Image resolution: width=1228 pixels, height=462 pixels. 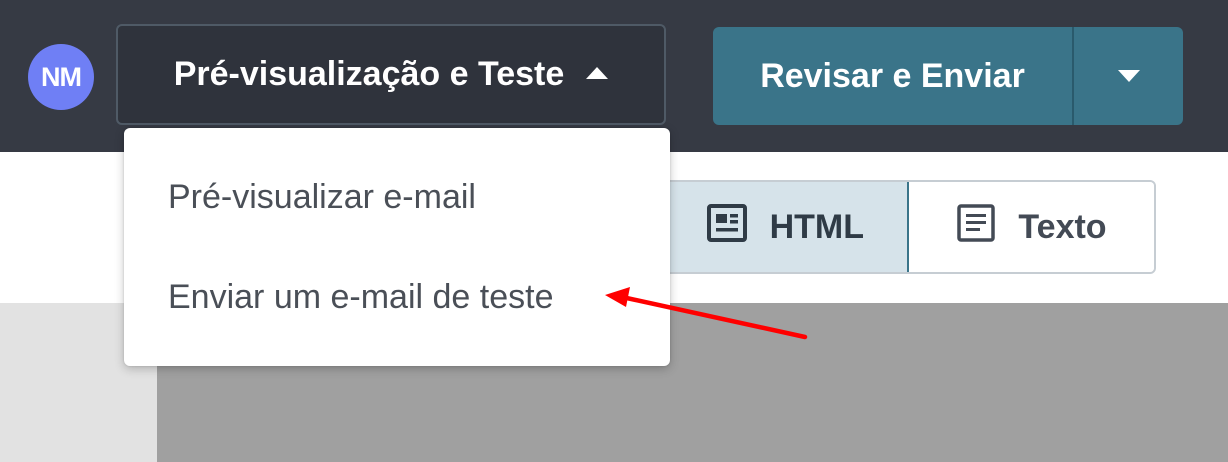 I want to click on avatar-initials: NM, so click(x=61, y=76).